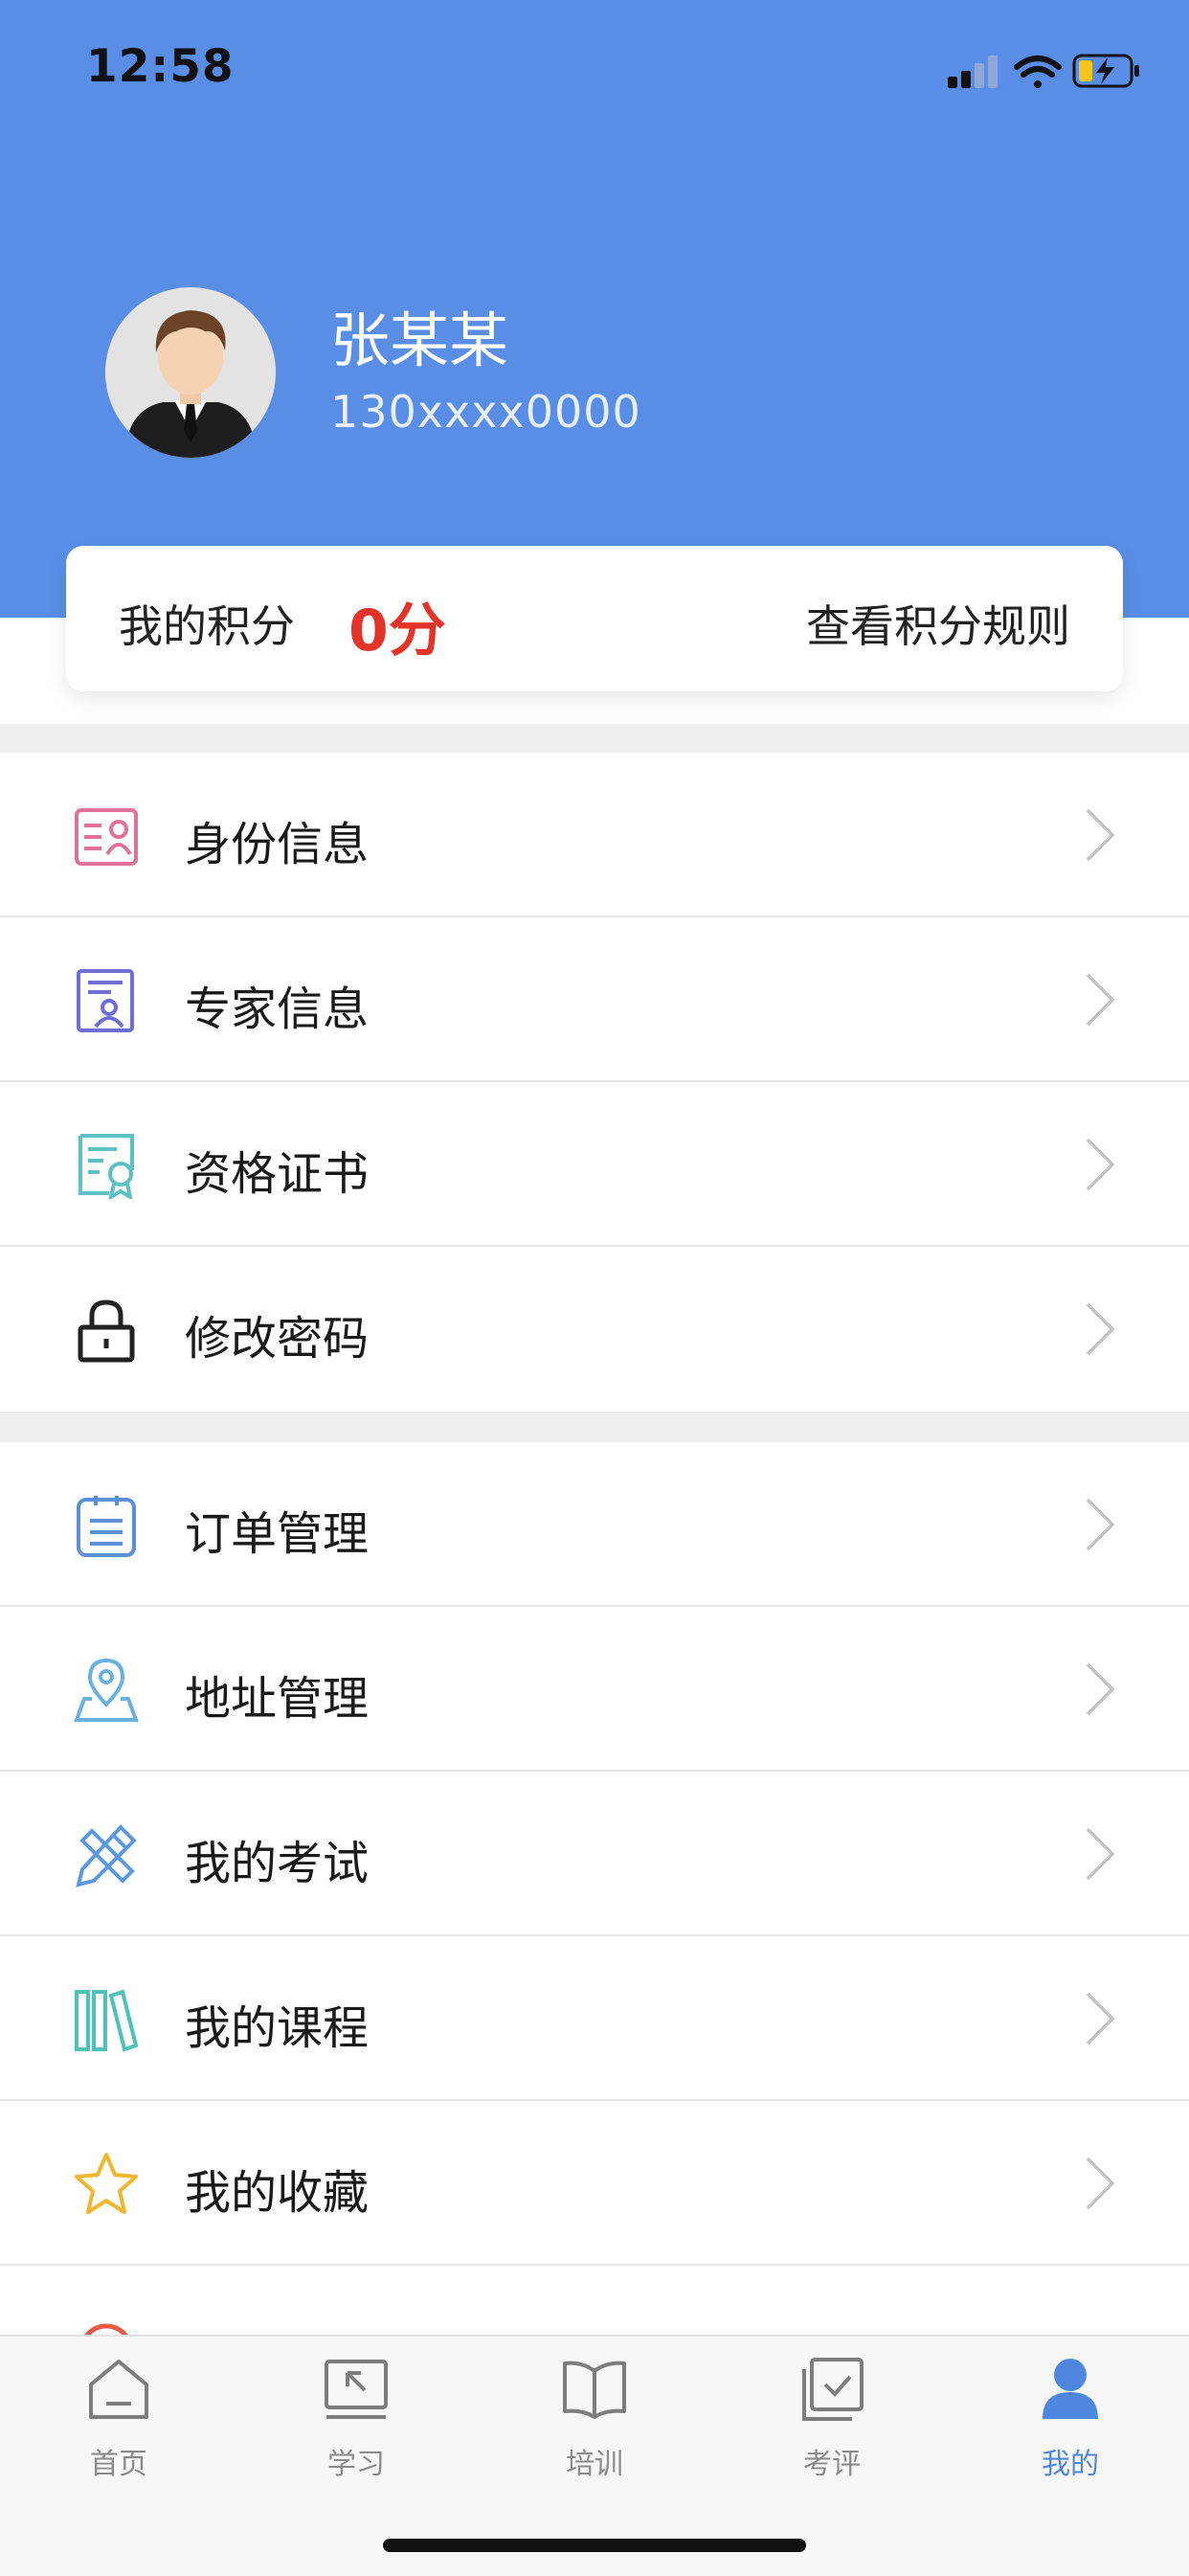 Image resolution: width=1189 pixels, height=2576 pixels. What do you see at coordinates (118, 2464) in the screenshot?
I see `tab-label: 首页` at bounding box center [118, 2464].